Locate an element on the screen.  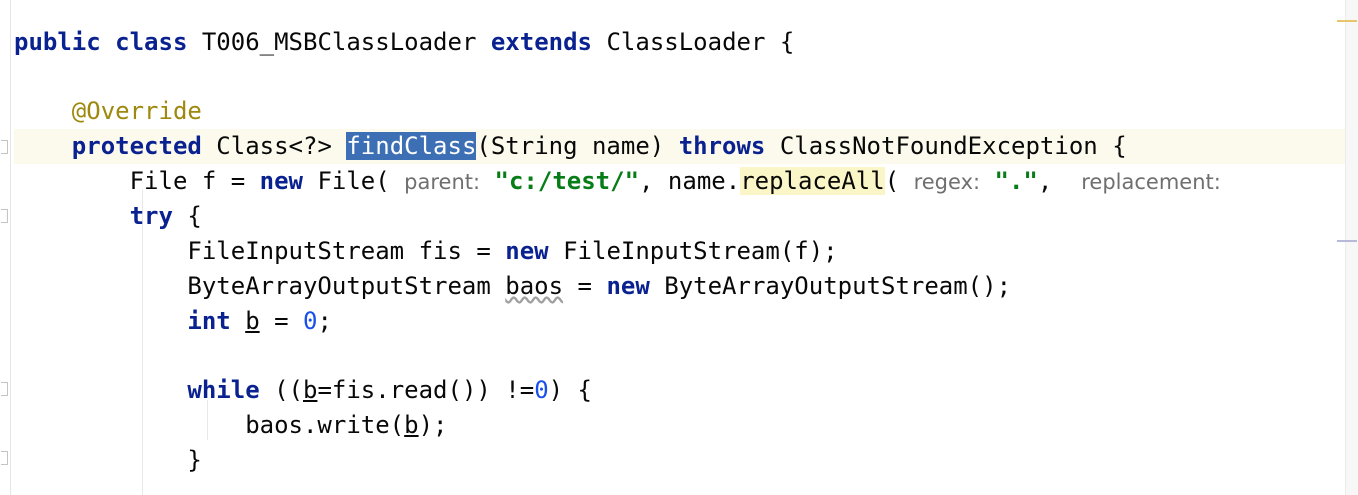
code-text: baos.write( is located at coordinates (325, 425).